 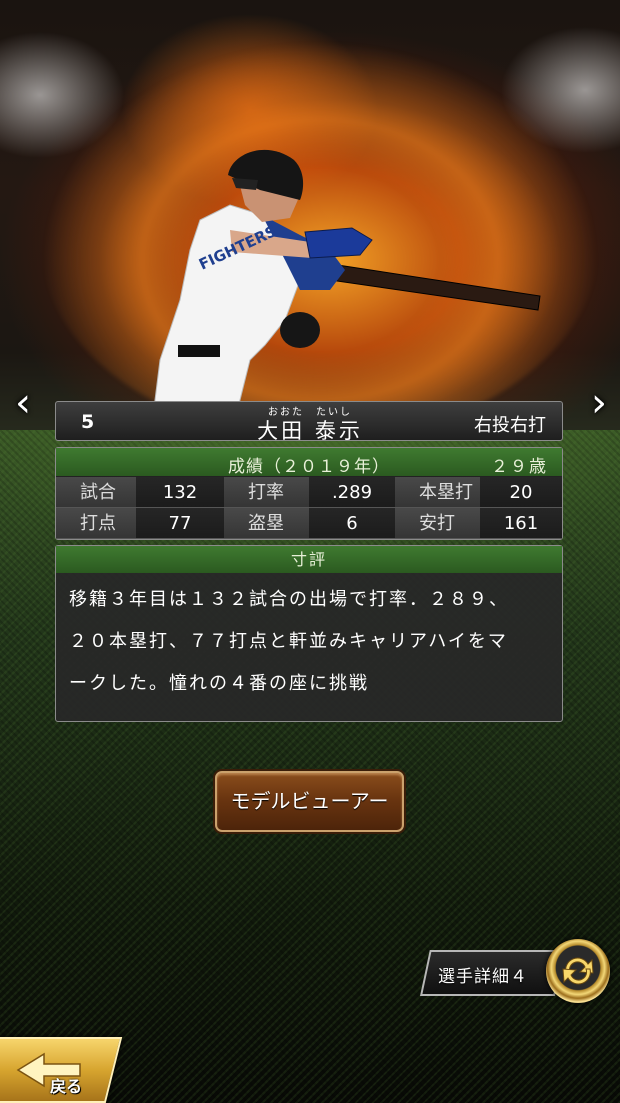 I want to click on stats-grid: 試合 132 打率 .289 本塁打 20 打点 77 盗塁 6 安打 161, so click(x=309, y=508).